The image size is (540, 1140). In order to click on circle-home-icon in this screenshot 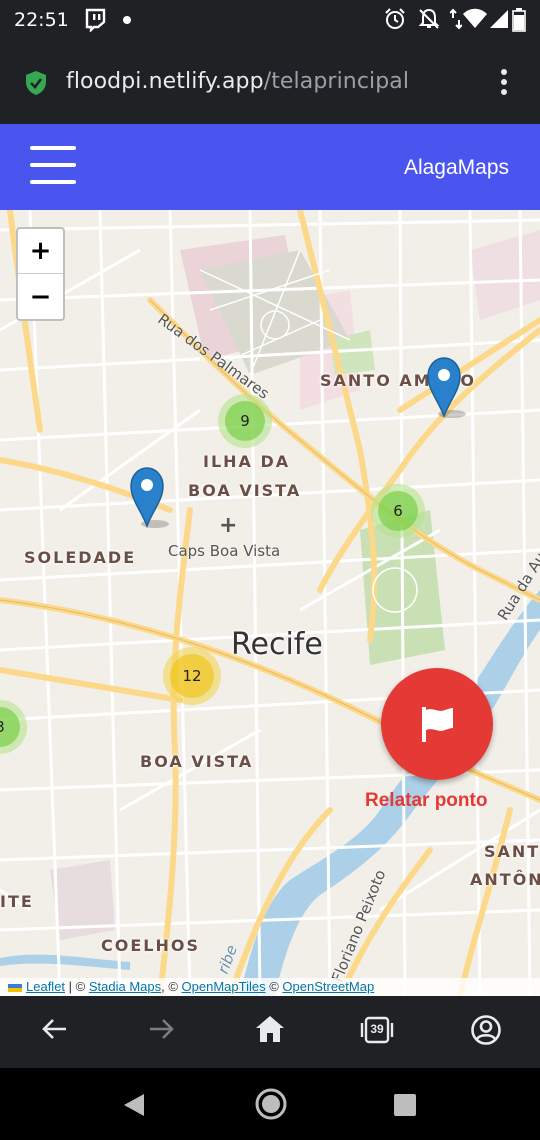, I will do `click(271, 1104)`.